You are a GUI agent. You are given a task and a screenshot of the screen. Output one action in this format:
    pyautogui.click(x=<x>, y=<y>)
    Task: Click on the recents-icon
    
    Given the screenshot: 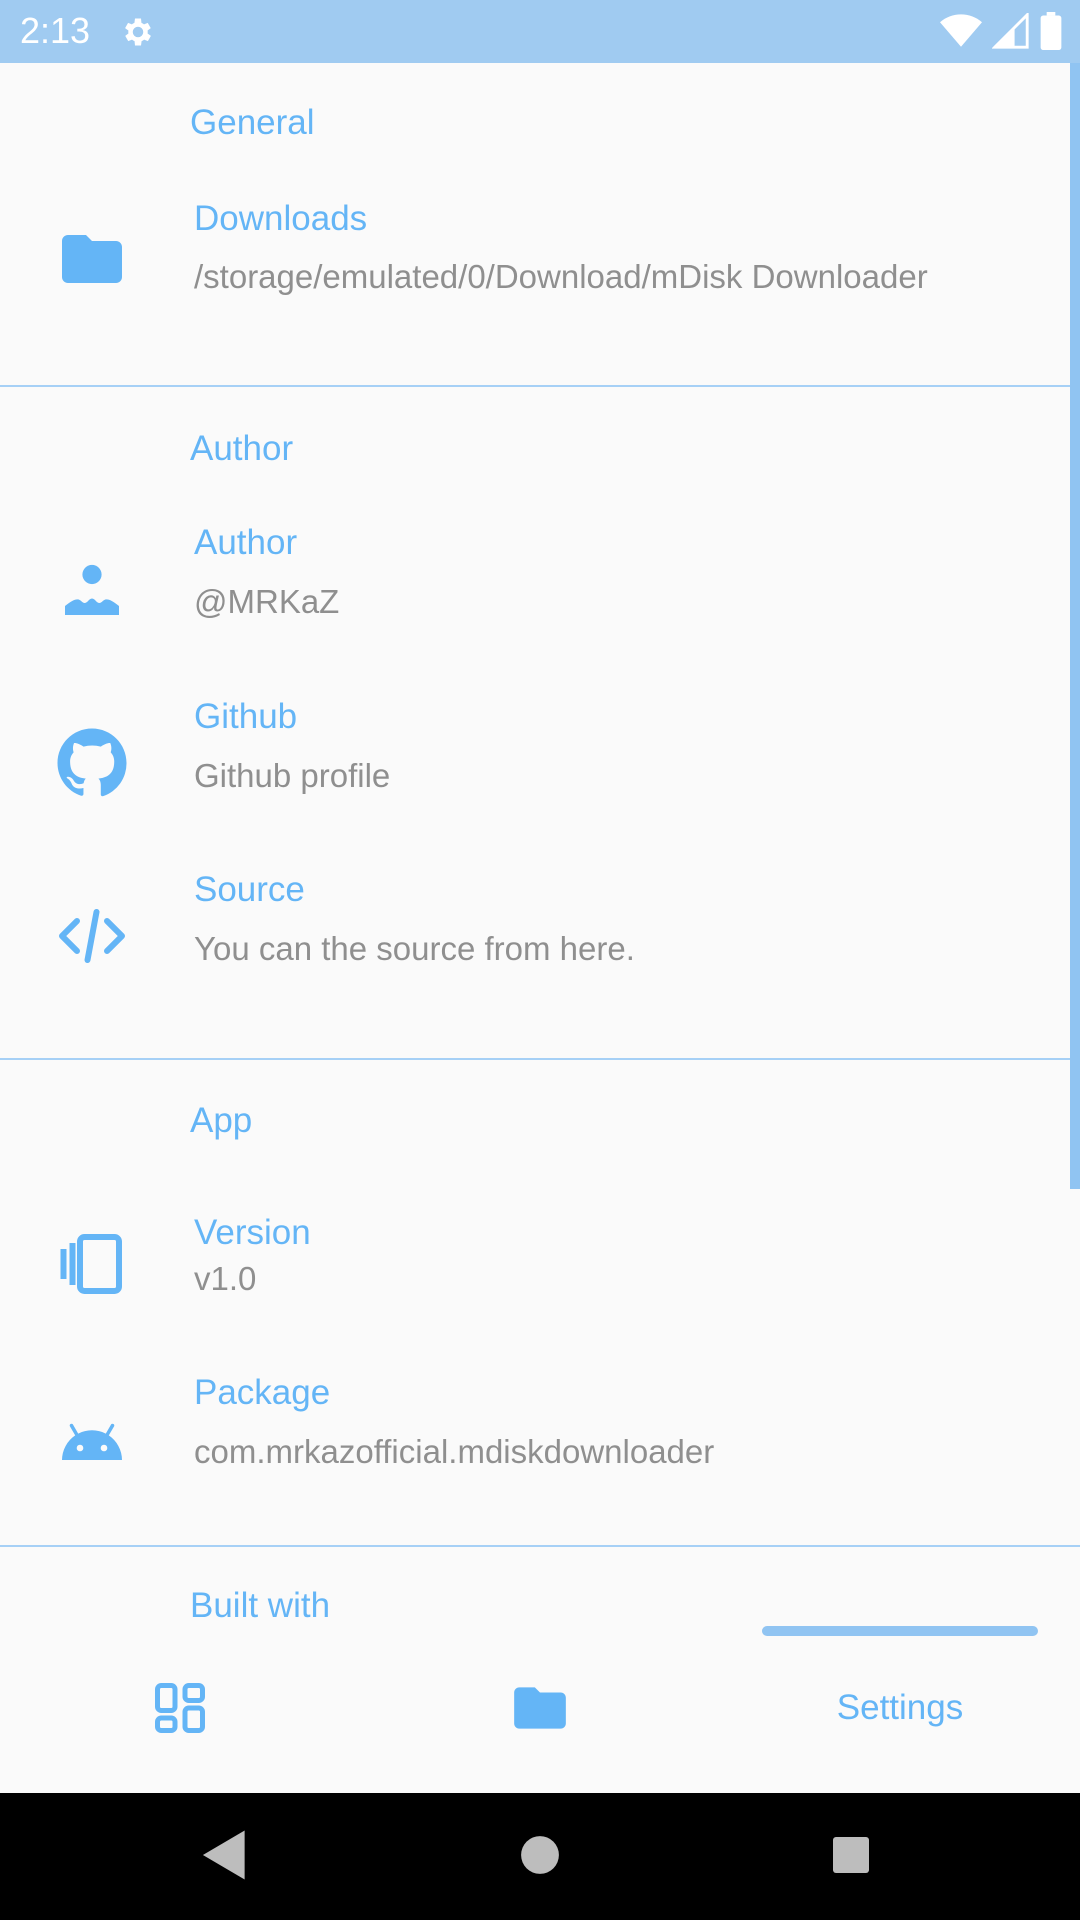 What is the action you would take?
    pyautogui.click(x=851, y=1855)
    